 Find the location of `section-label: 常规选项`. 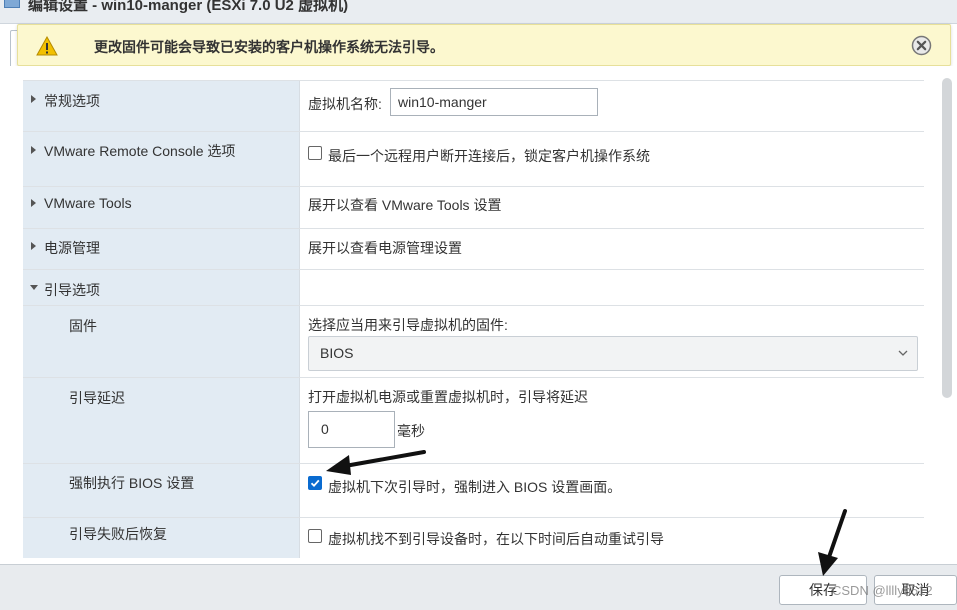

section-label: 常规选项 is located at coordinates (72, 101).